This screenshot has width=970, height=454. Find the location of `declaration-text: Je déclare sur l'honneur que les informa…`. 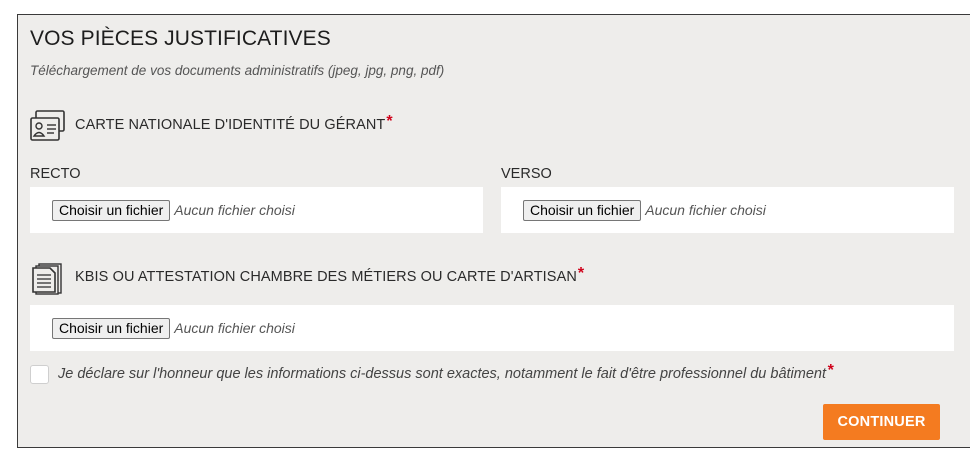

declaration-text: Je déclare sur l'honneur que les informa… is located at coordinates (446, 371).